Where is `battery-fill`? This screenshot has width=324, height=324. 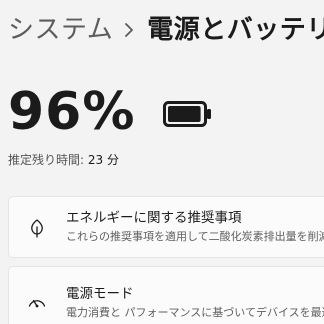 battery-fill is located at coordinates (185, 114).